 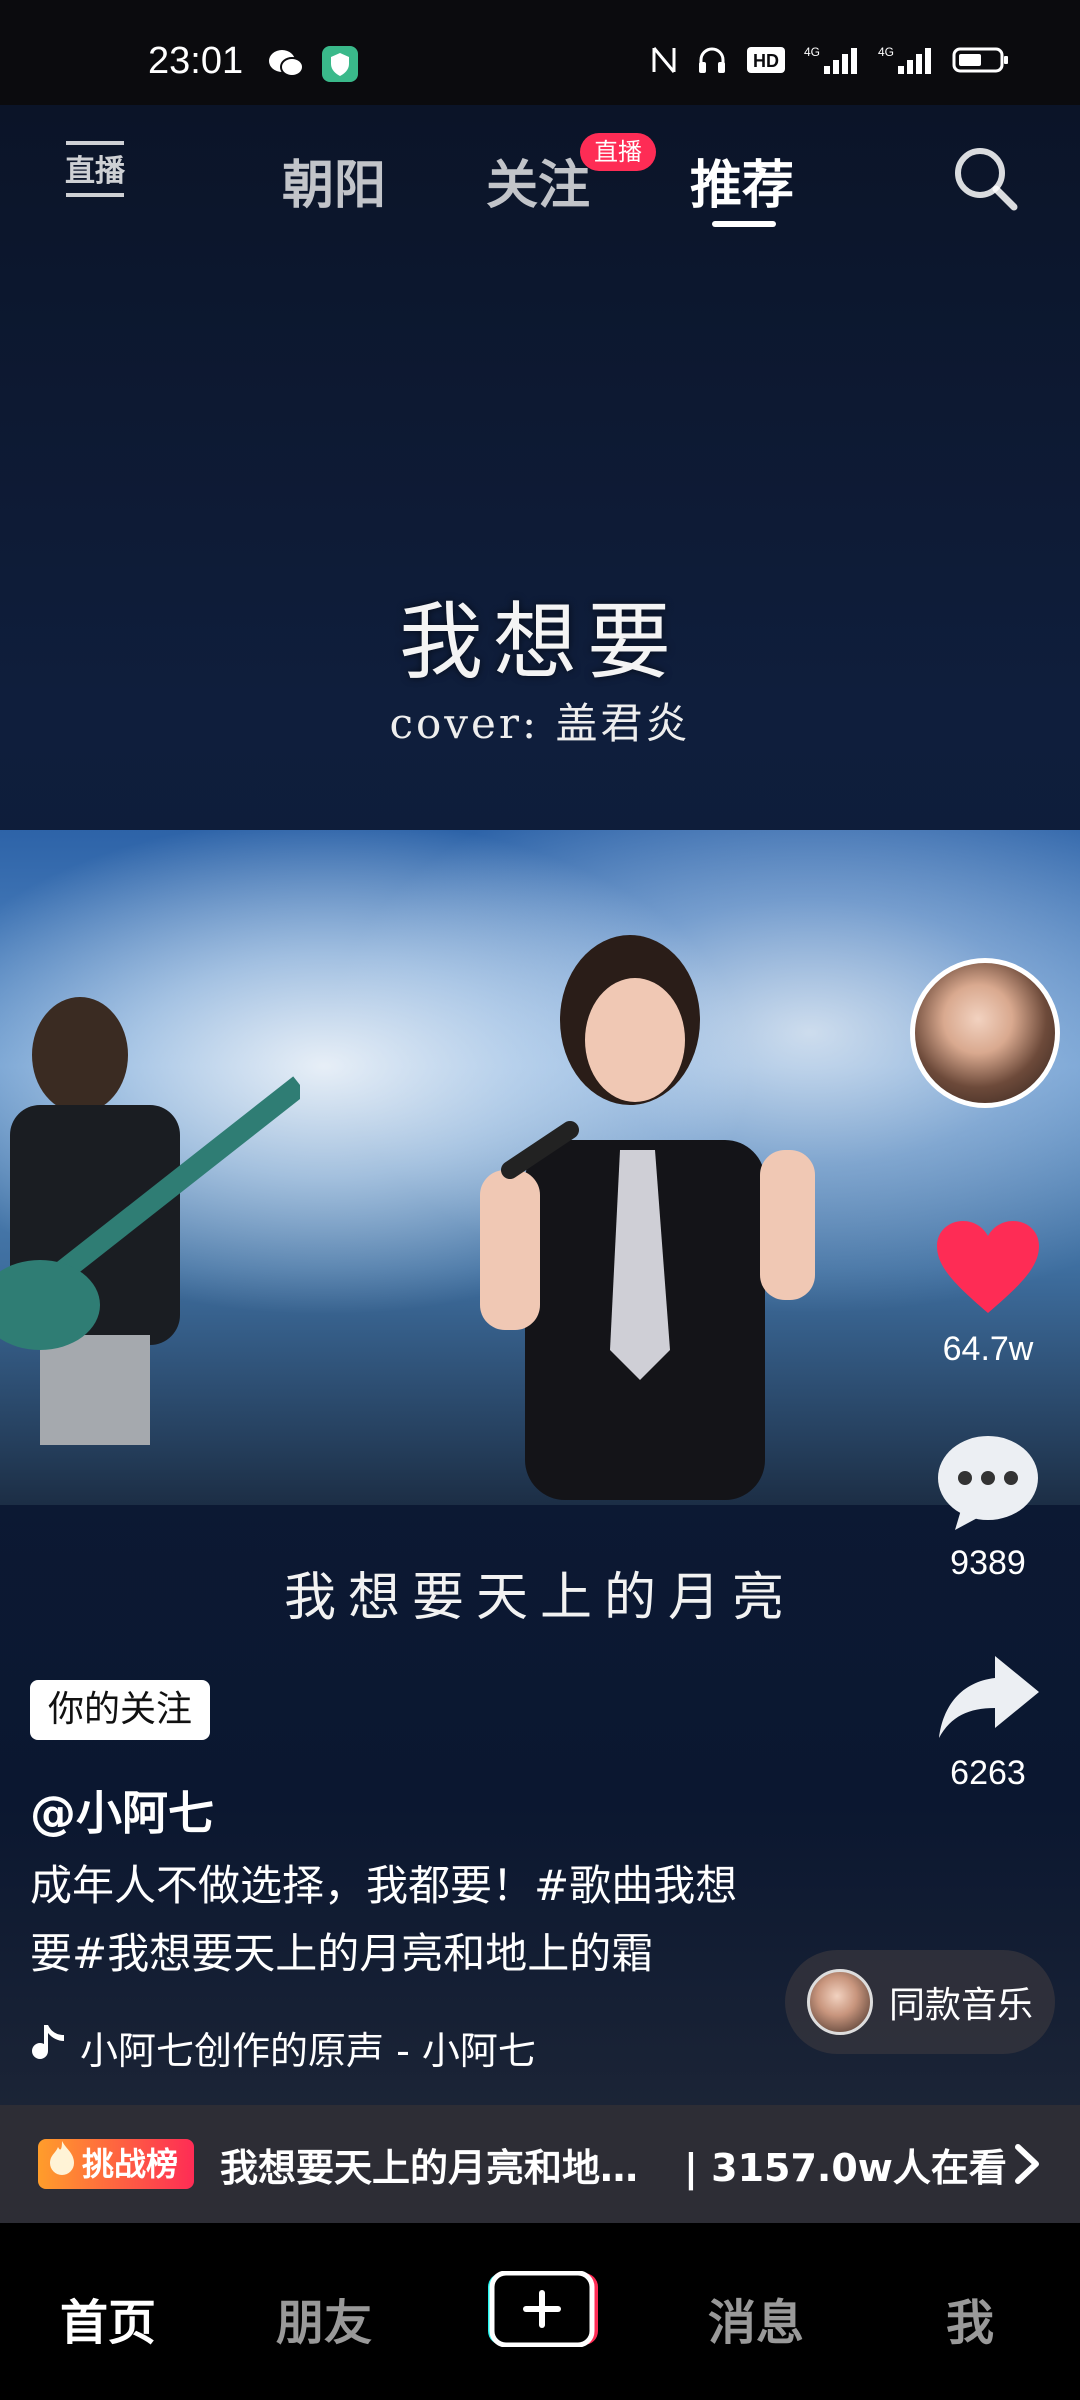 I want to click on post-description: 成年人不做选择，我都要！#歌曲我想要#我想要天上的月亮和地上的霜, so click(x=390, y=1920).